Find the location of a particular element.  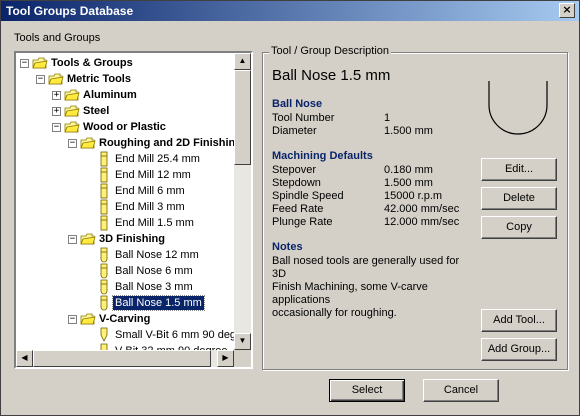

tree-node: End Mill 25.4 mm is located at coordinates (125, 159).